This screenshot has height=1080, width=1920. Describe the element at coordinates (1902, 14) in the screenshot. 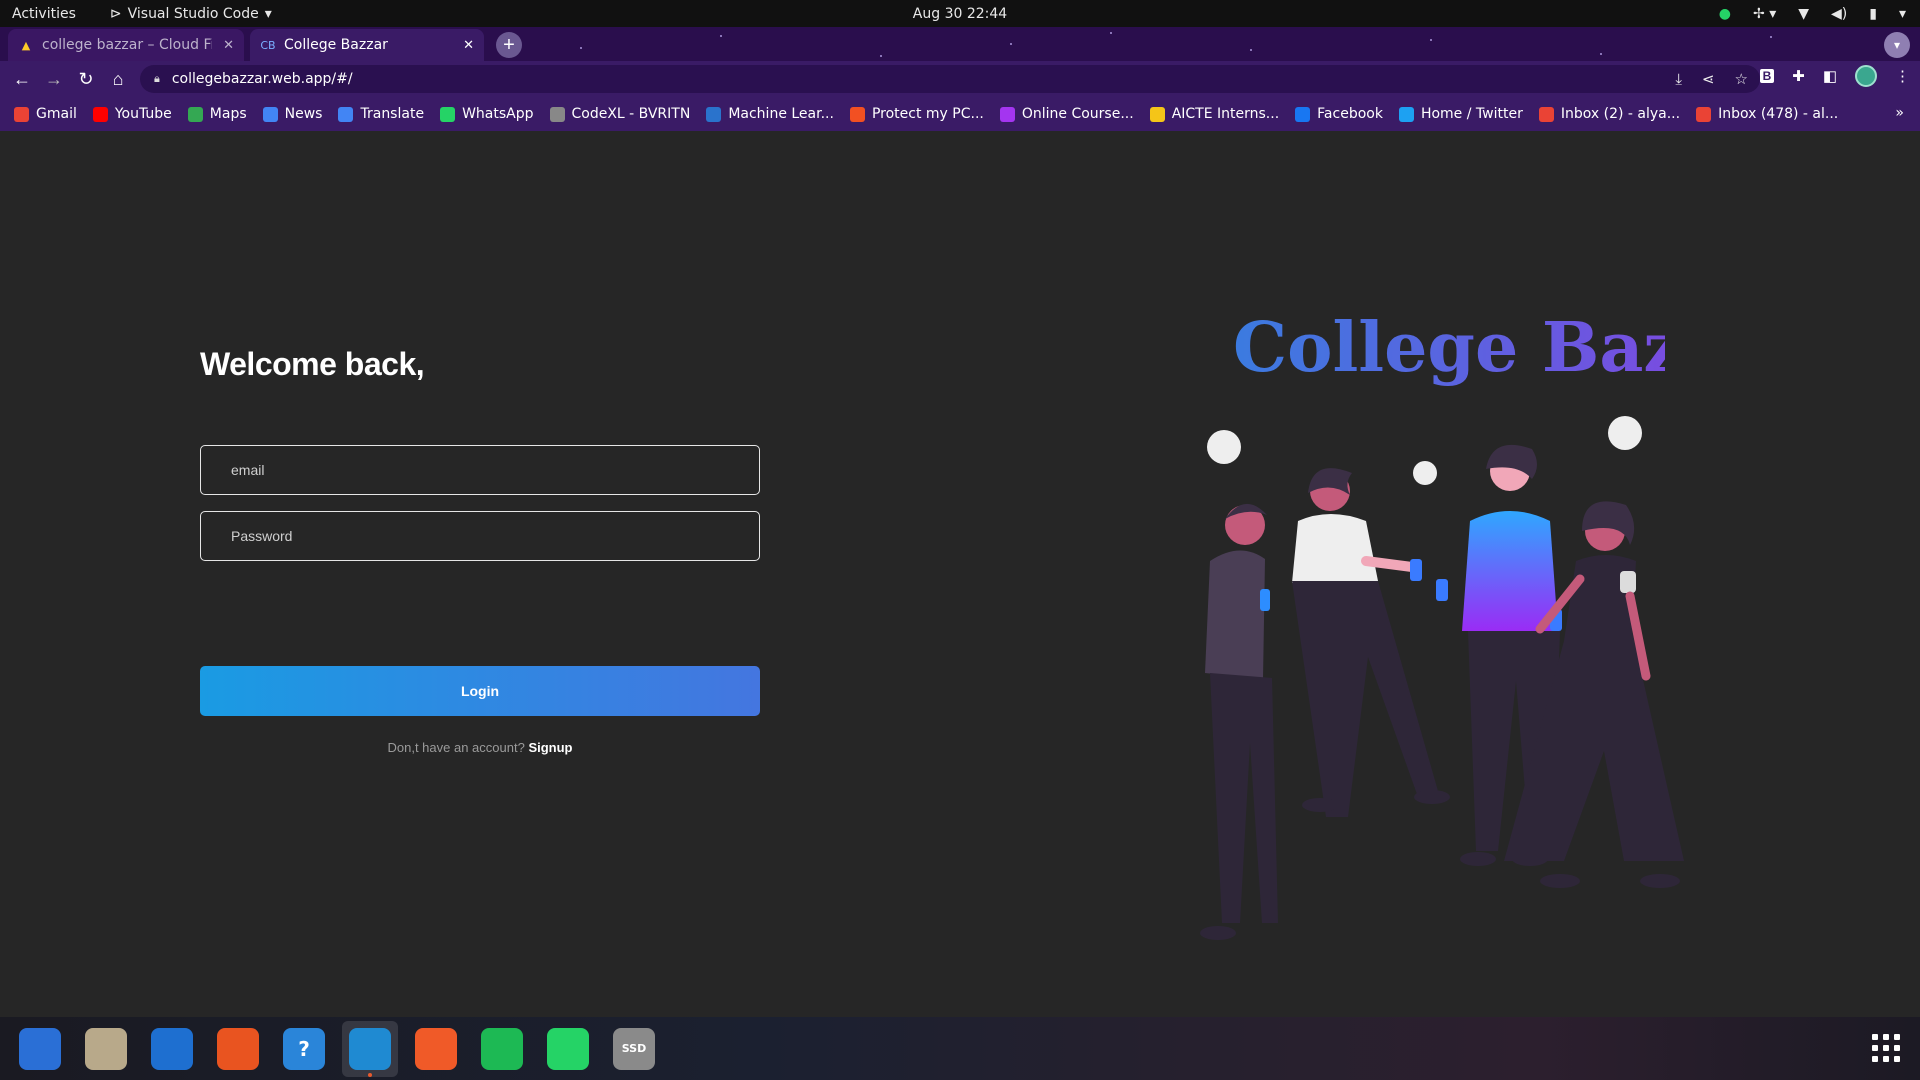

I see `power-menu-icon: ▾` at that location.